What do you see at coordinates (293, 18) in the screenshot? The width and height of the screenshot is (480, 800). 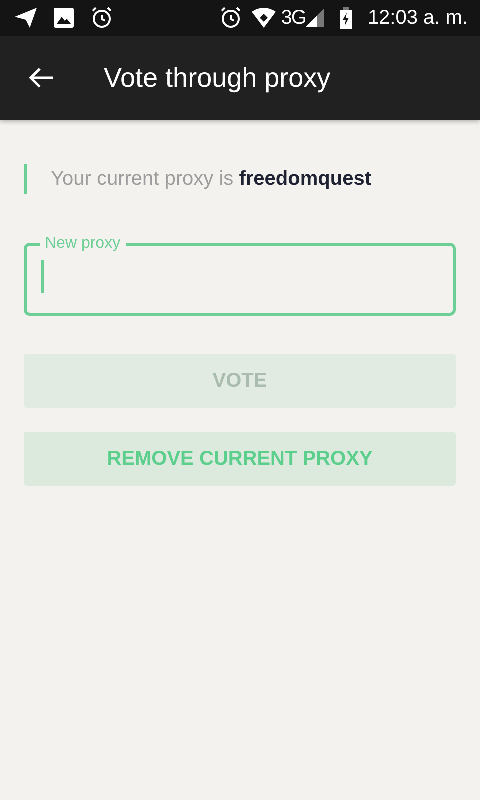 I see `network-type: 3G` at bounding box center [293, 18].